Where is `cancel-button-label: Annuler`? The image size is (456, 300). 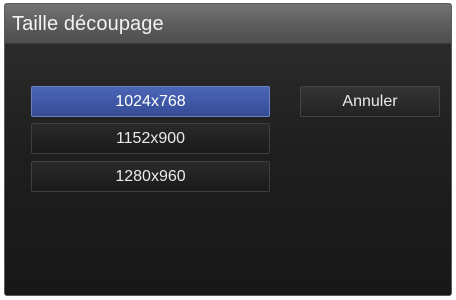 cancel-button-label: Annuler is located at coordinates (370, 101).